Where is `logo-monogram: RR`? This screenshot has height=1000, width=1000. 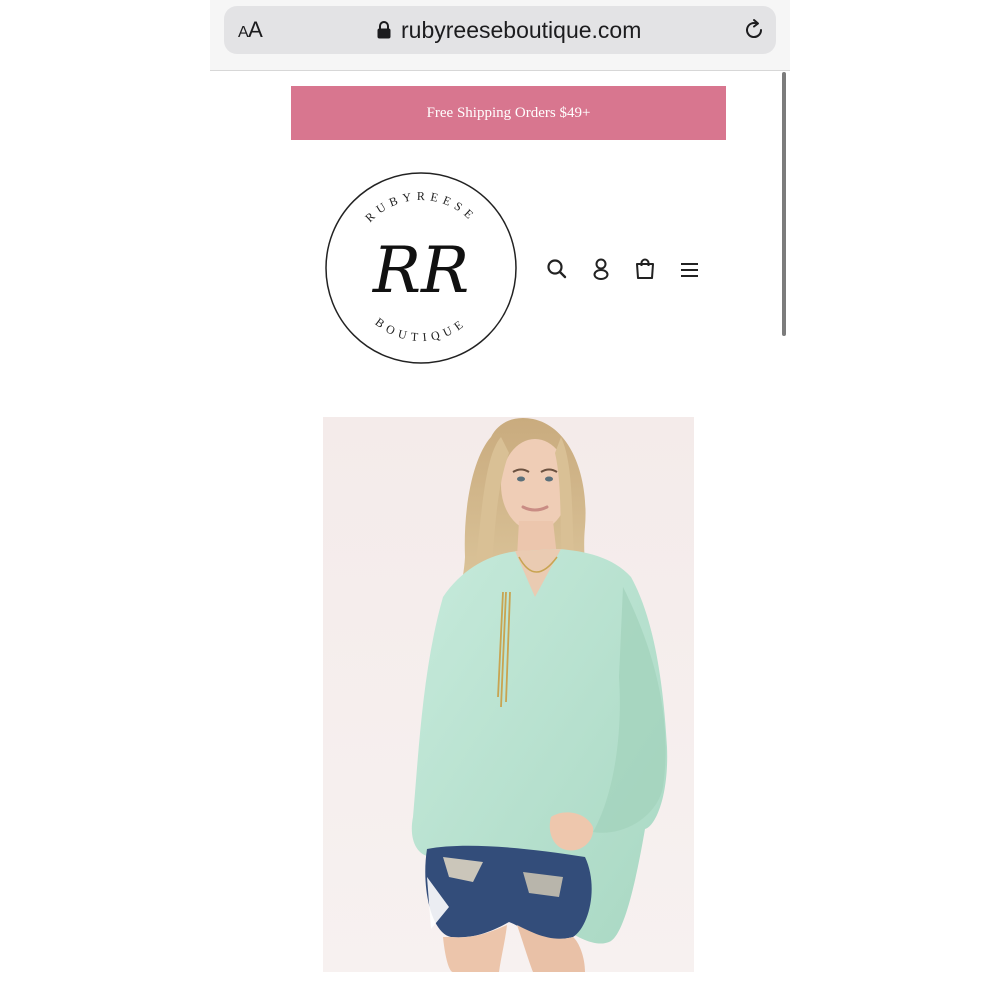 logo-monogram: RR is located at coordinates (420, 271).